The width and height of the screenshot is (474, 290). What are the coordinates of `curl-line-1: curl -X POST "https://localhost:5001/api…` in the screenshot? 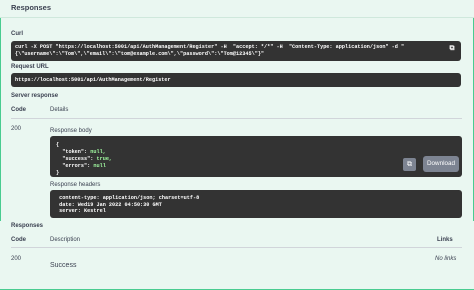 It's located at (210, 47).